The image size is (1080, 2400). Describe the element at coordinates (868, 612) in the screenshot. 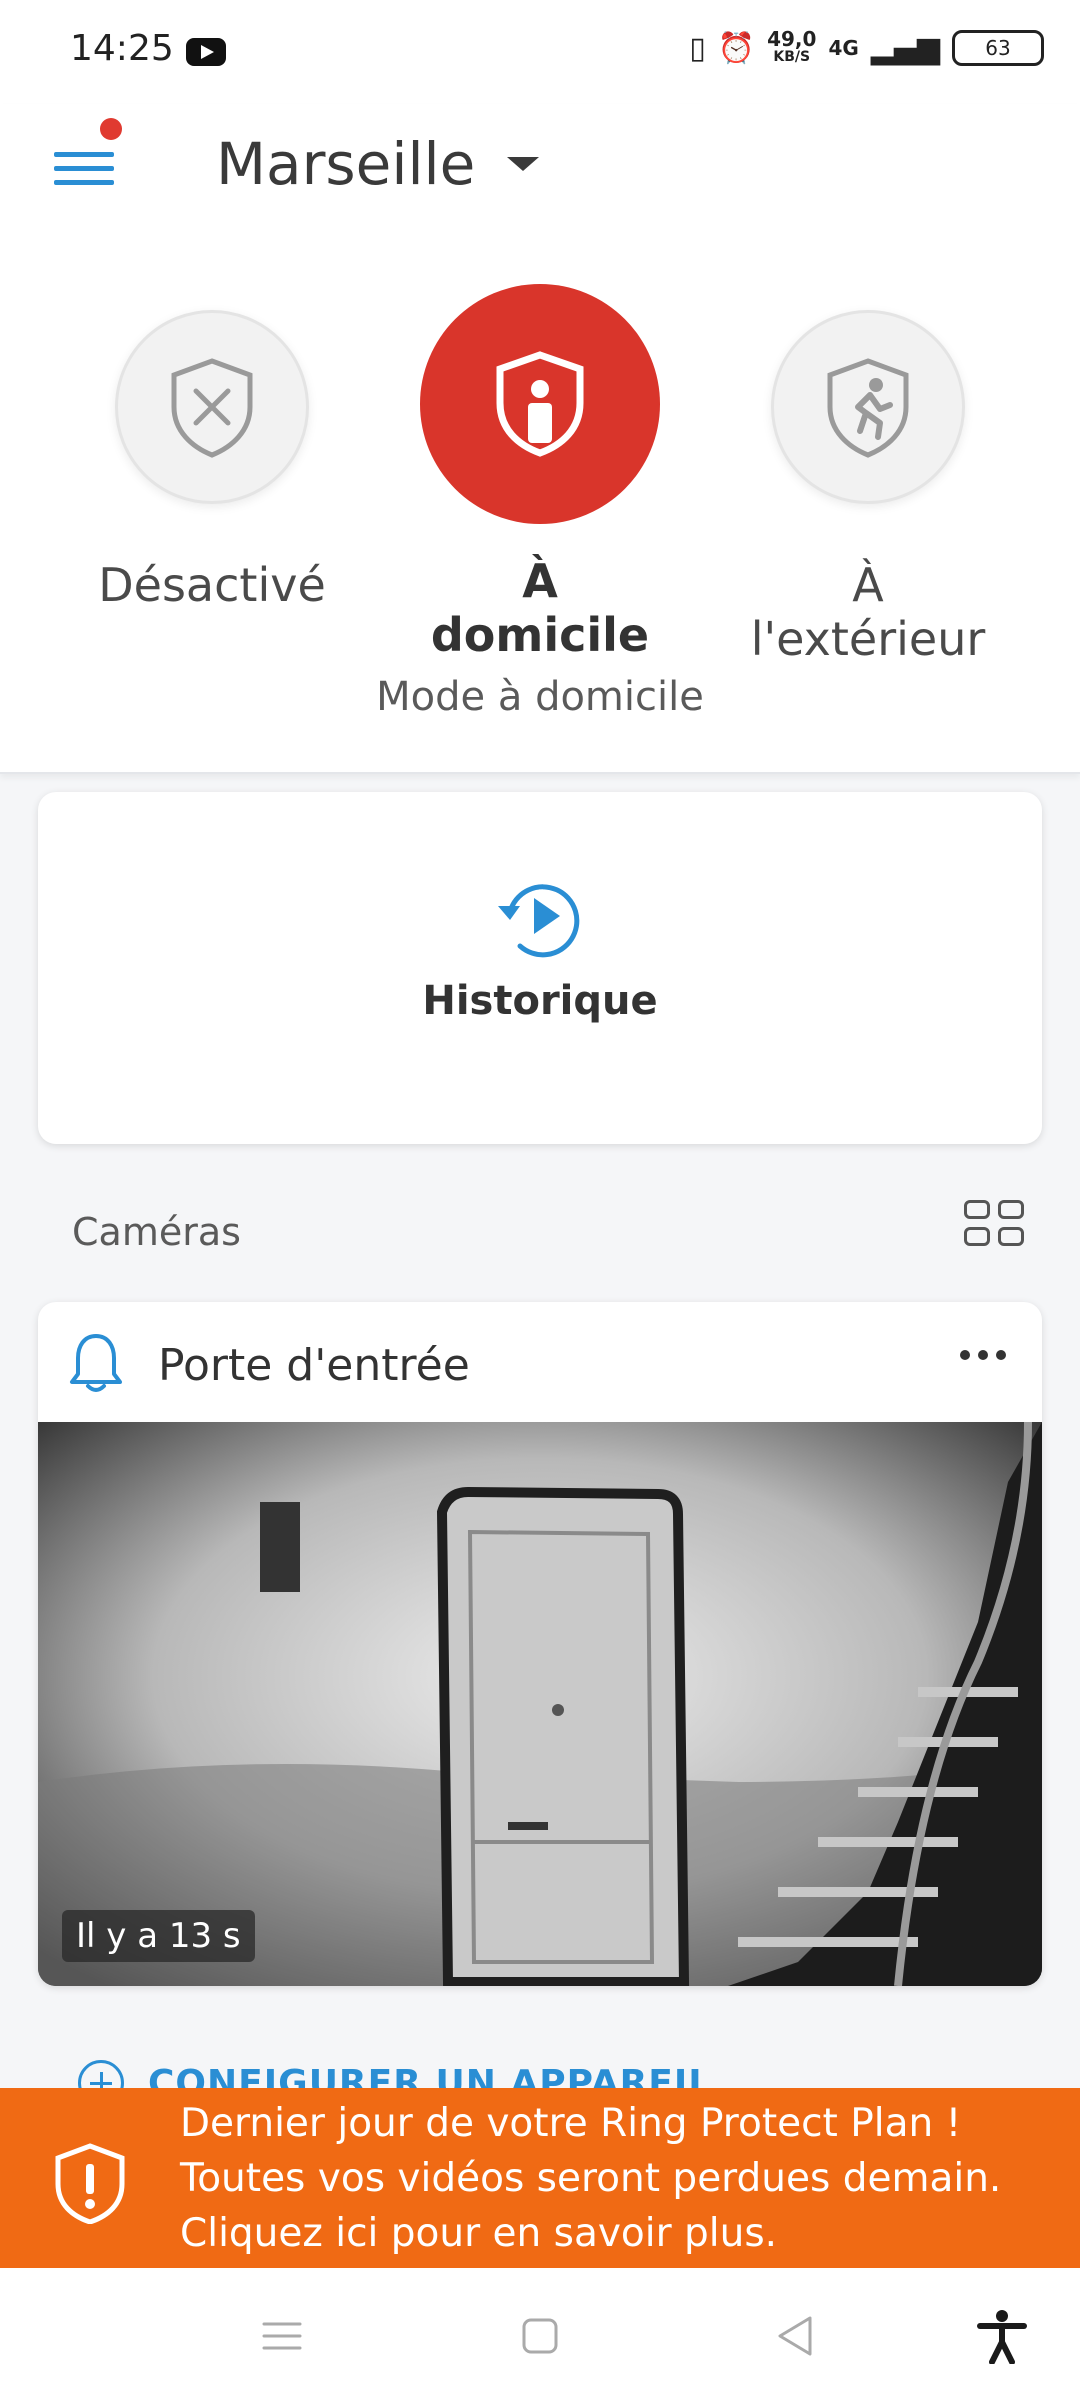

I see `mode-away-label: À l'extérieur` at that location.